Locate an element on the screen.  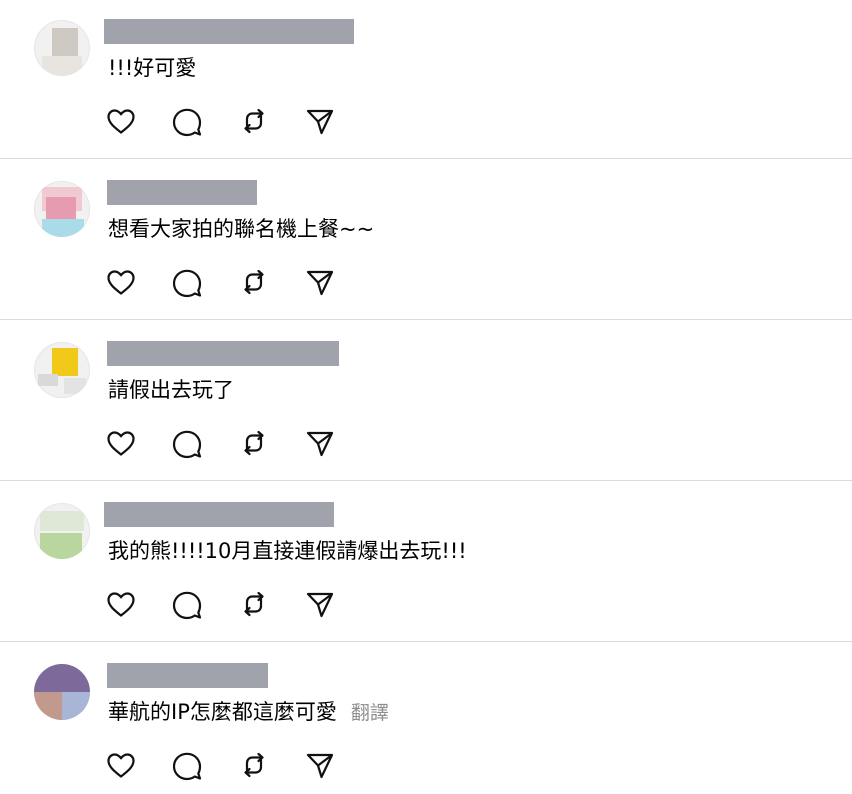
reply-text-content: 華航的IP怎麼都這麼可愛 is located at coordinates (222, 712).